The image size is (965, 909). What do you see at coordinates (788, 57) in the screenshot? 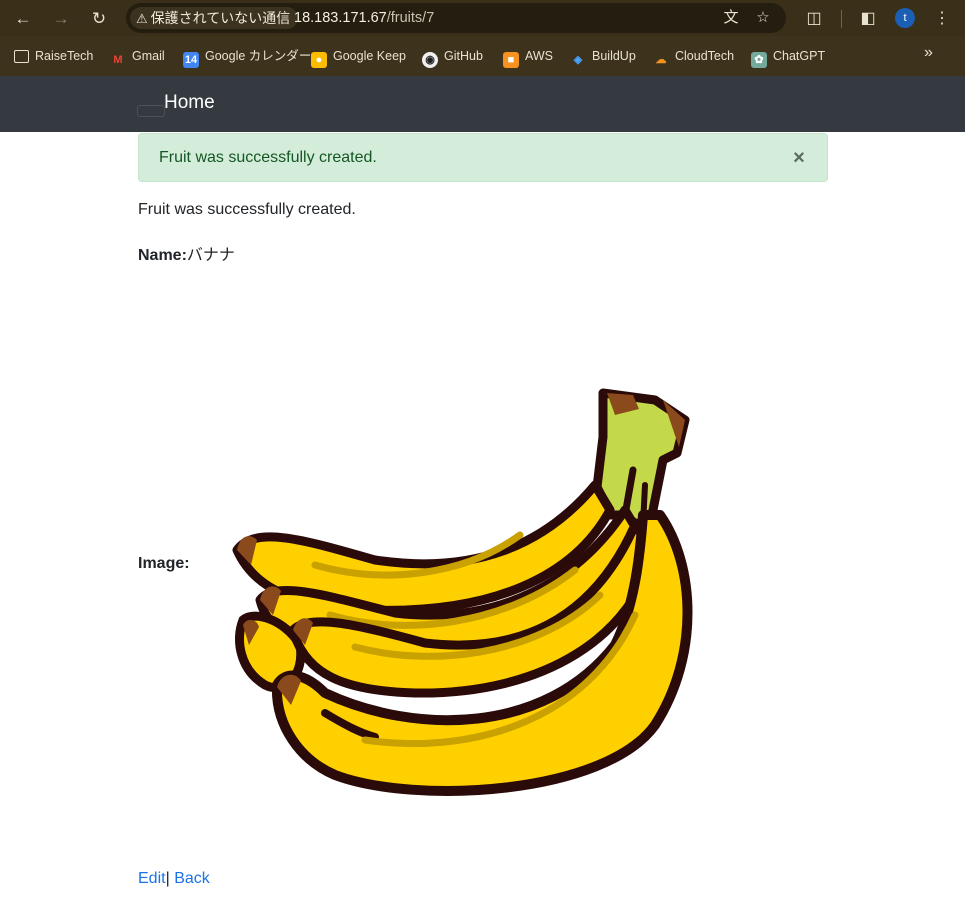
I see `bookmark-chatgpt: ✿ ChatGPT` at bounding box center [788, 57].